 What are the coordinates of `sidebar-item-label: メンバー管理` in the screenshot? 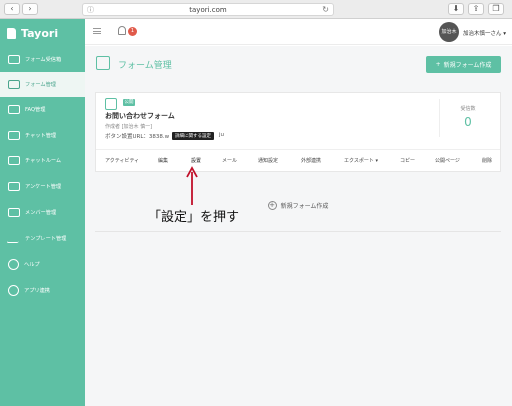 It's located at (41, 213).